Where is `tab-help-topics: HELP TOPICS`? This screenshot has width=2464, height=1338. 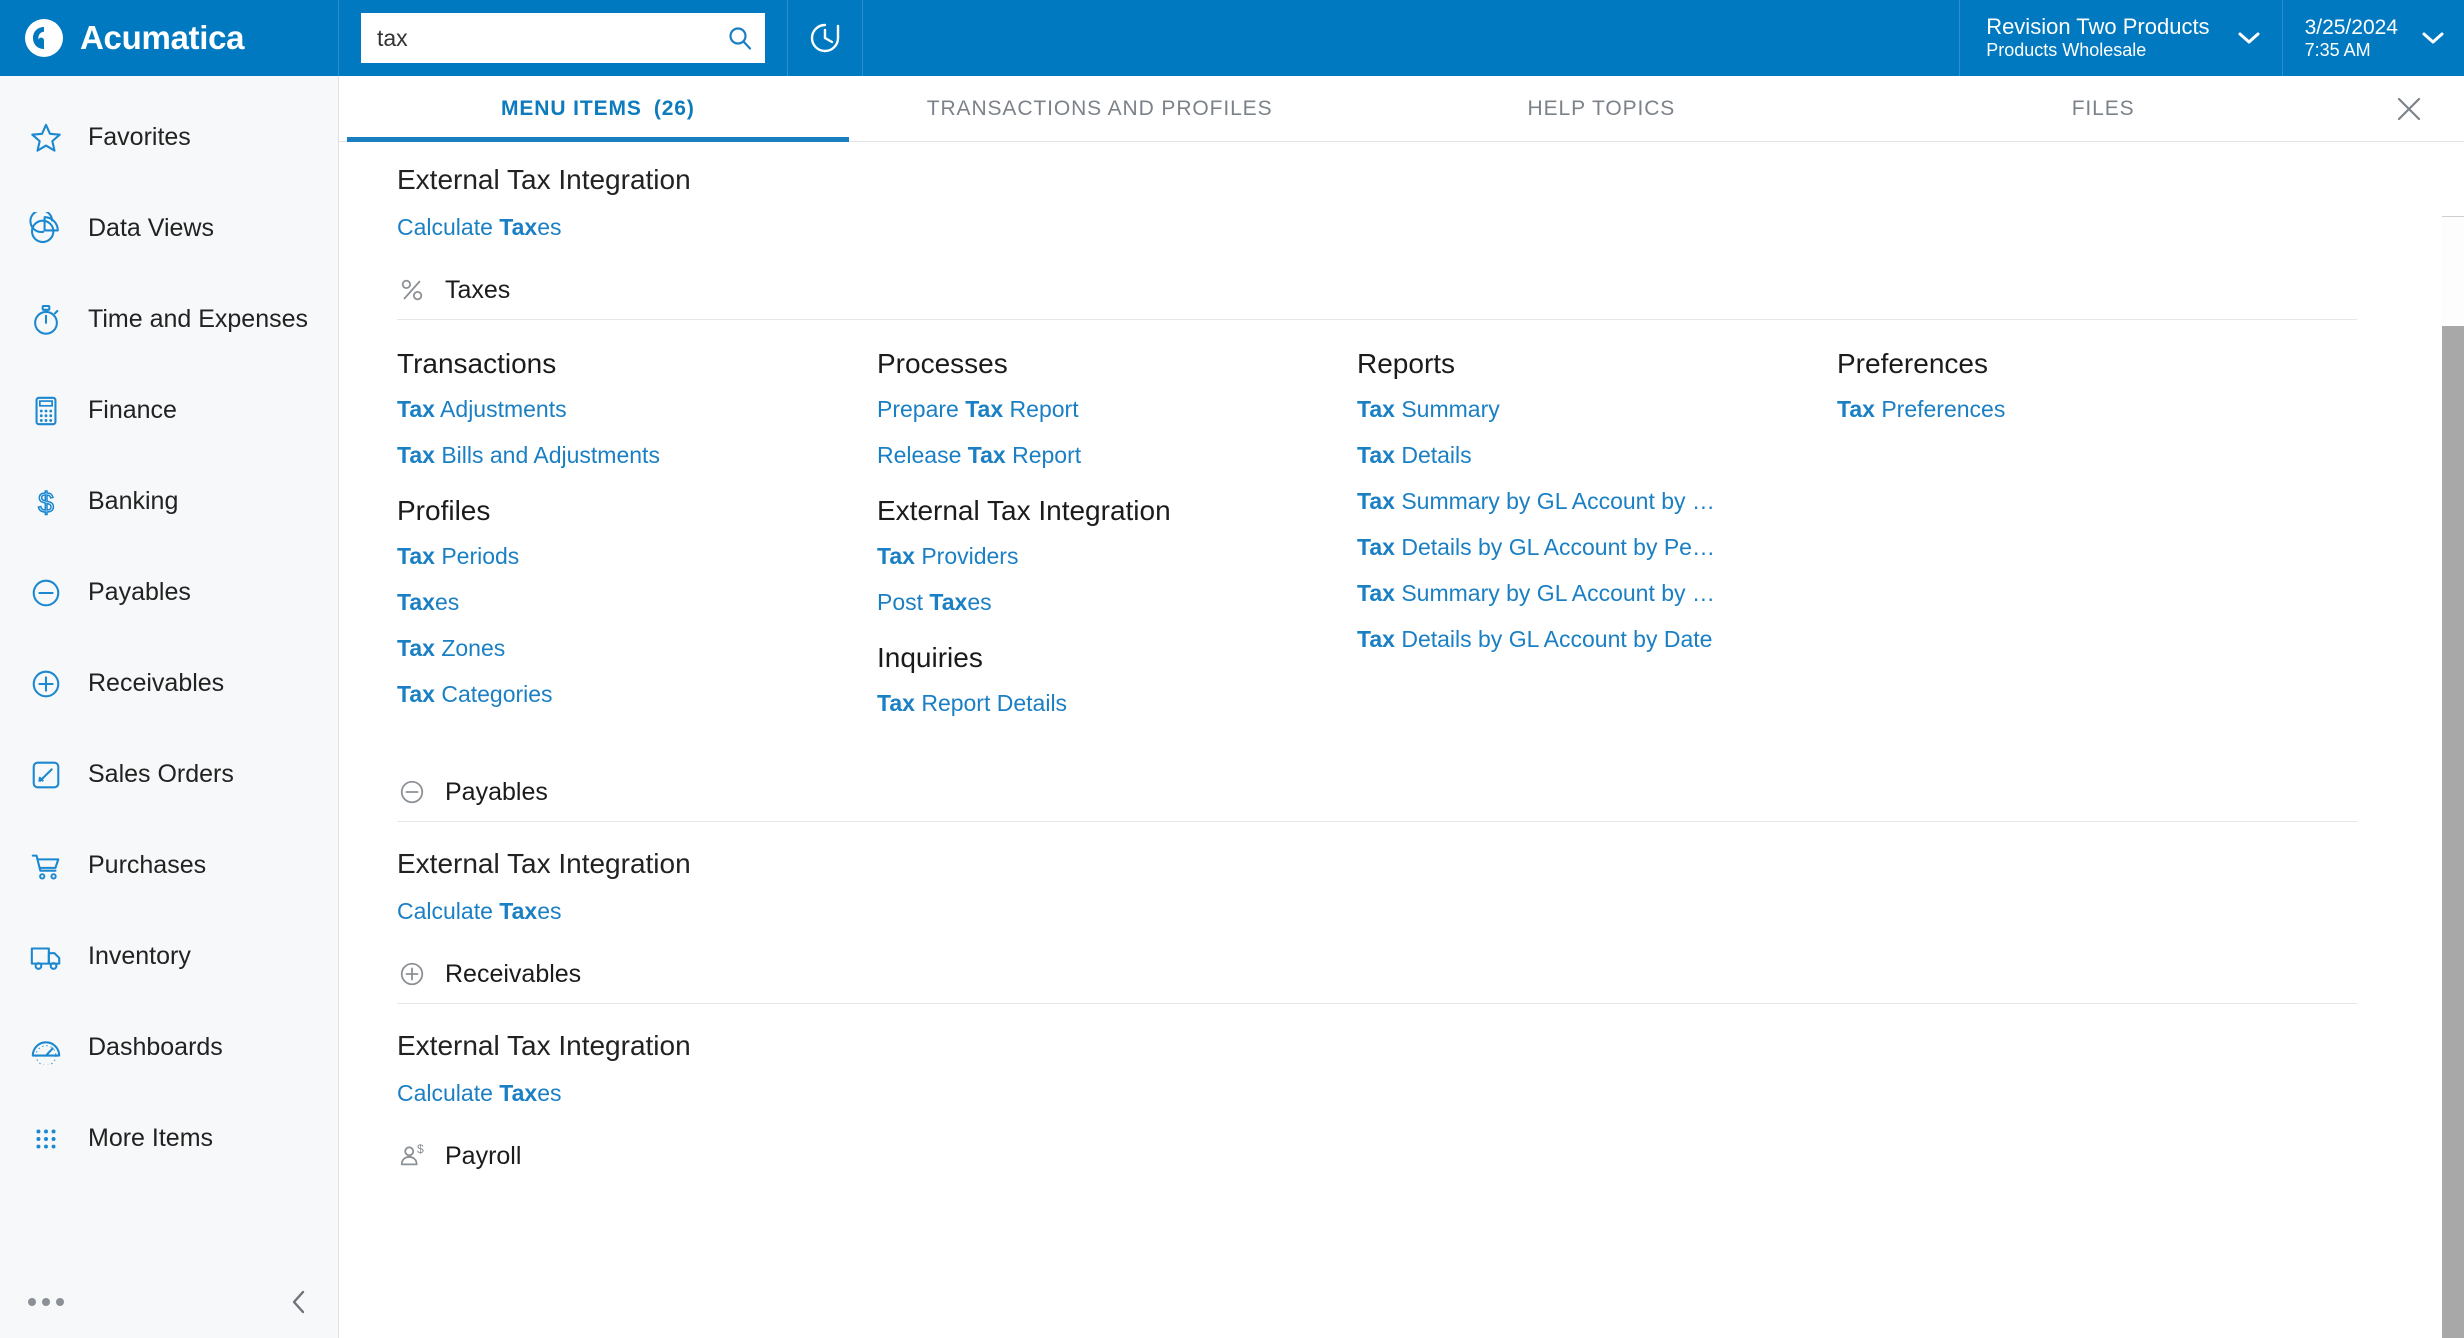
tab-help-topics: HELP TOPICS is located at coordinates (1602, 108).